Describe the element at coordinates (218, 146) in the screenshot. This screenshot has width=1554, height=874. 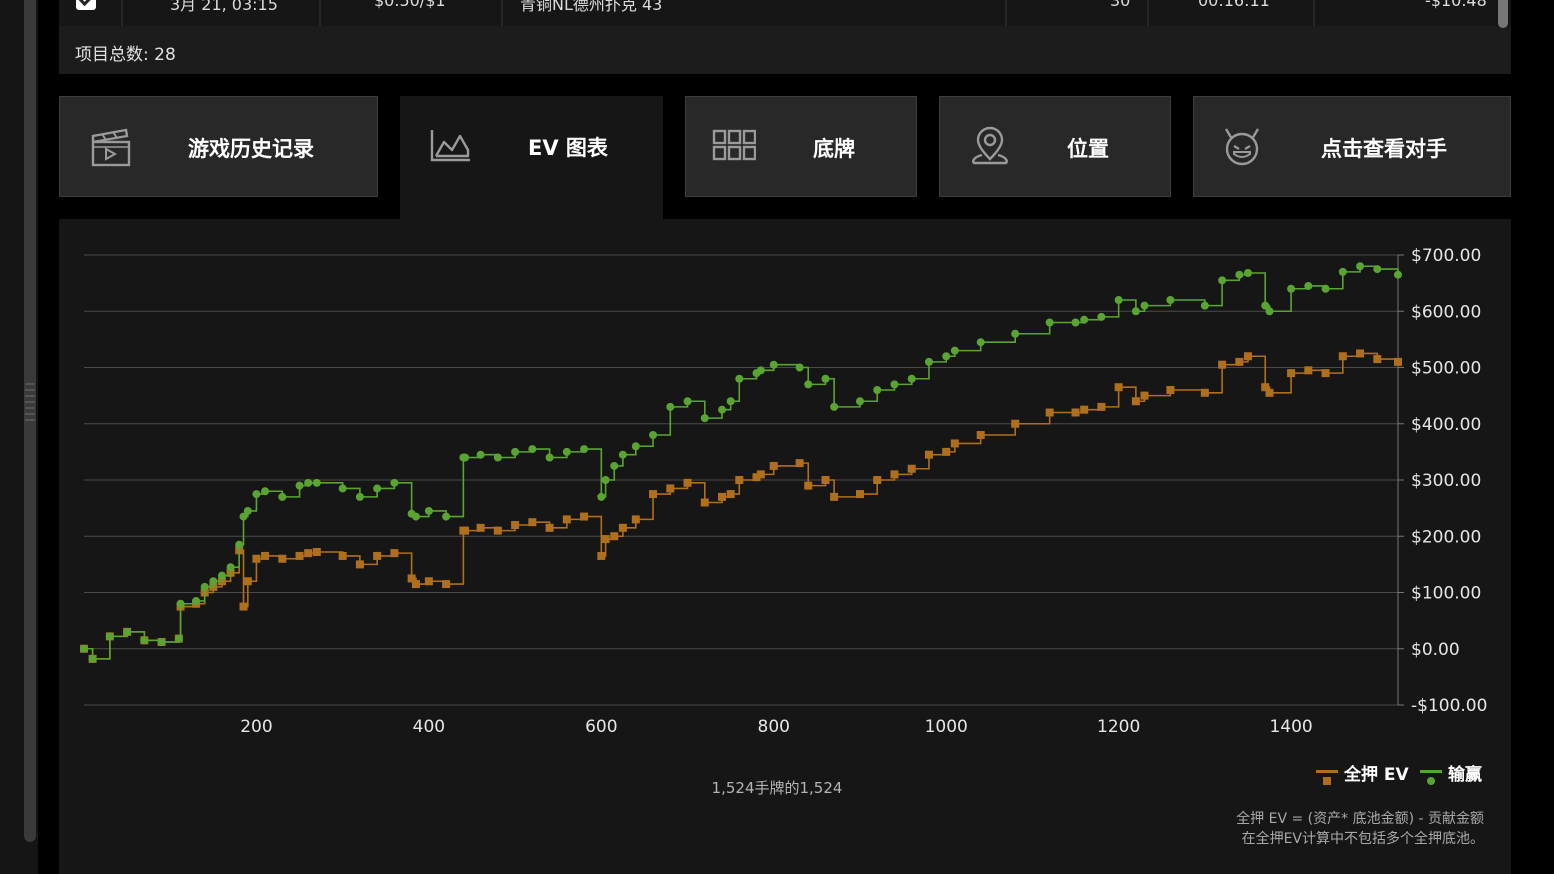
I see `tab-game-history: 游戏历史记录` at that location.